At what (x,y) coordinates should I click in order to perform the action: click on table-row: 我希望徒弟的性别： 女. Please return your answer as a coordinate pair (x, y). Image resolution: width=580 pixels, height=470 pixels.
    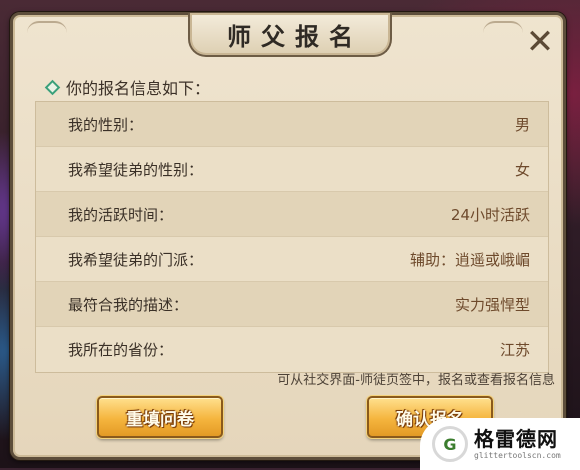
    Looking at the image, I should click on (292, 169).